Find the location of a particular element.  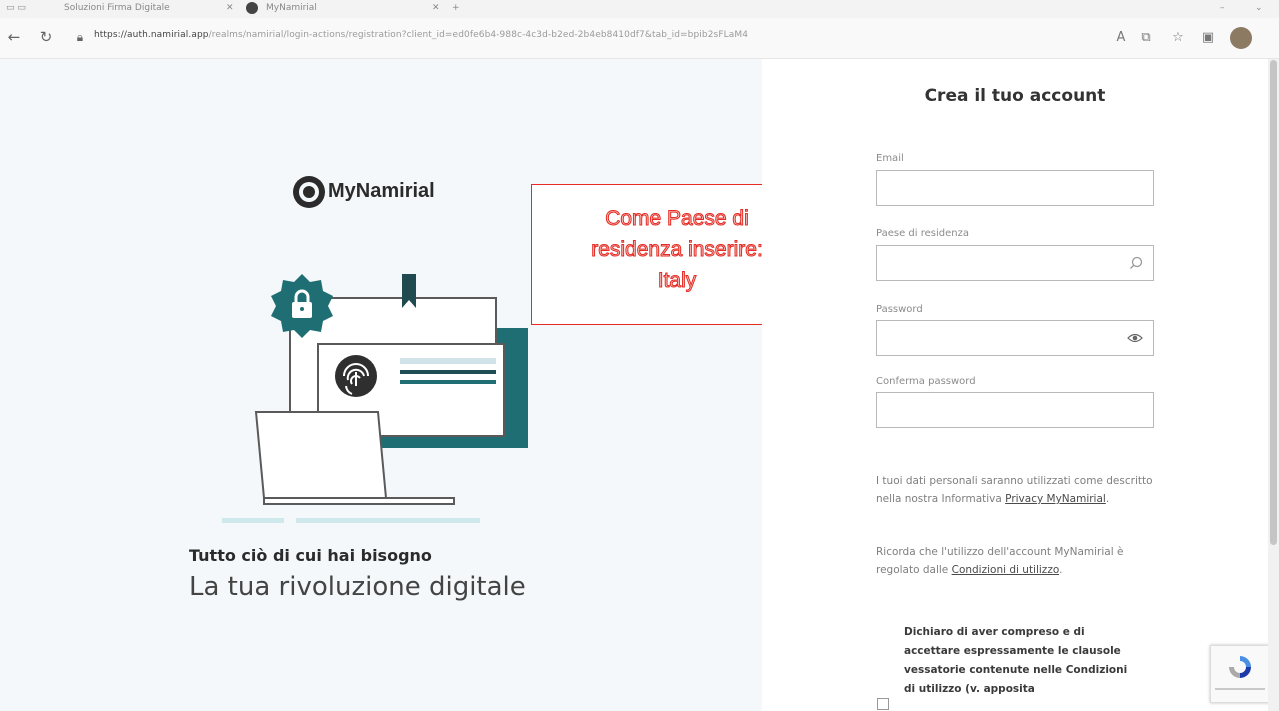

brand-name: MyNamirial is located at coordinates (381, 191).